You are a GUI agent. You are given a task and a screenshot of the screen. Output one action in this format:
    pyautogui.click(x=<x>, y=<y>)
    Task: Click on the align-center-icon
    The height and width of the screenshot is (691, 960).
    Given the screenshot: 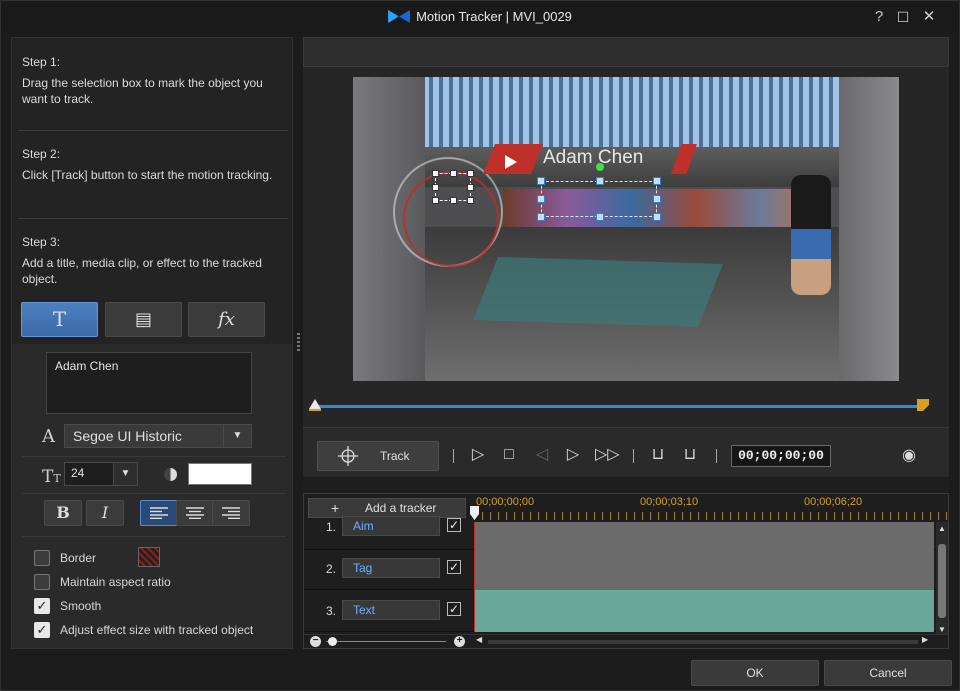 What is the action you would take?
    pyautogui.click(x=195, y=513)
    